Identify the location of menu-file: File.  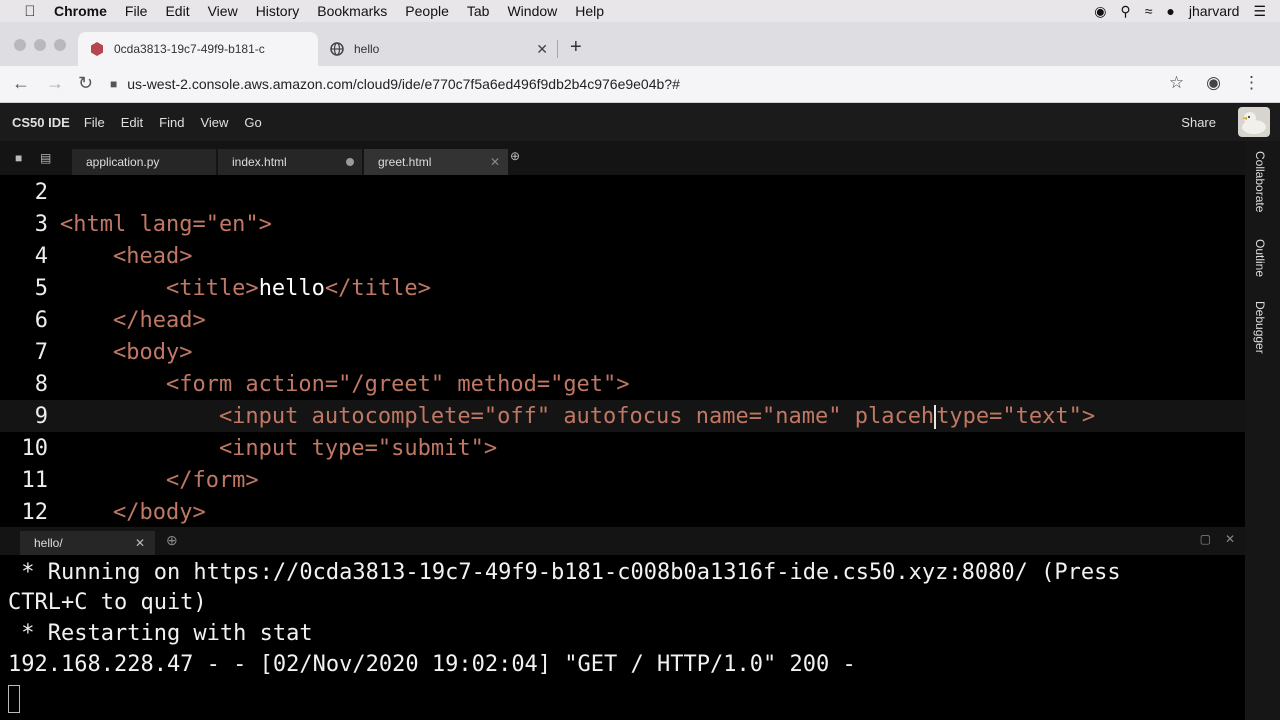
(136, 11).